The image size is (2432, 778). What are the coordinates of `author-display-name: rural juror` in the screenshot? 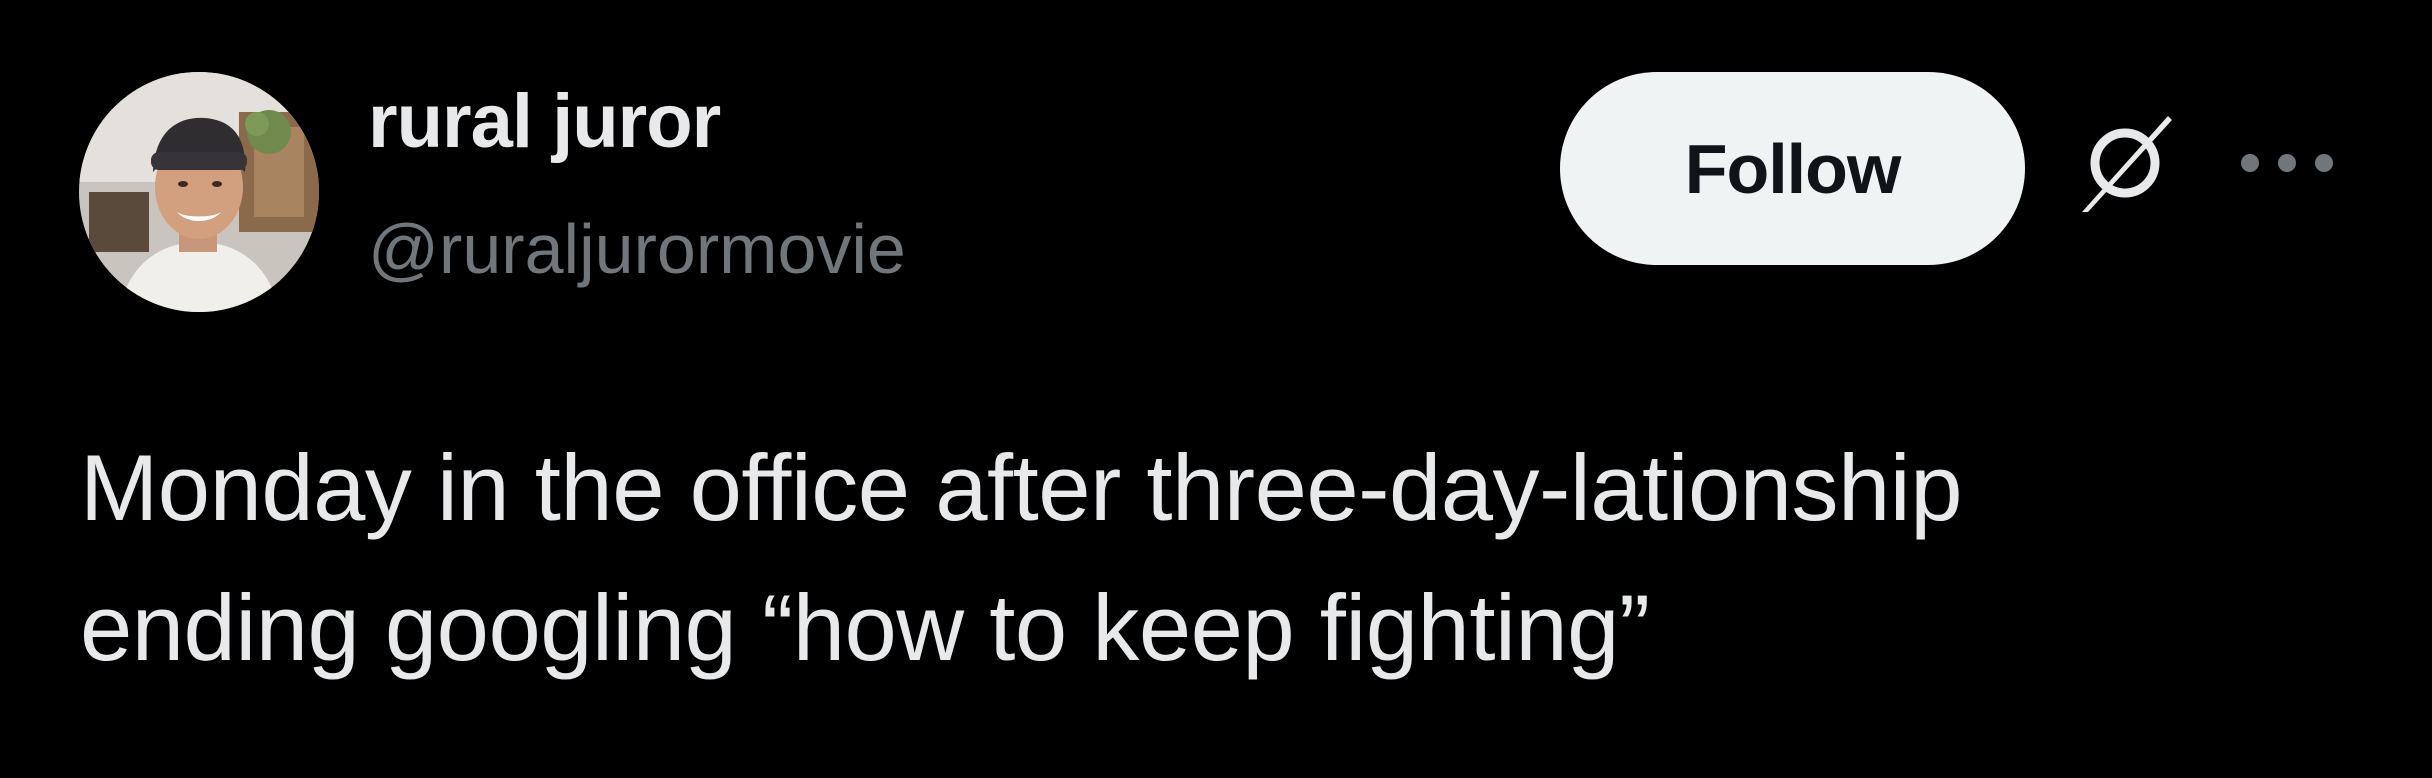 It's located at (544, 122).